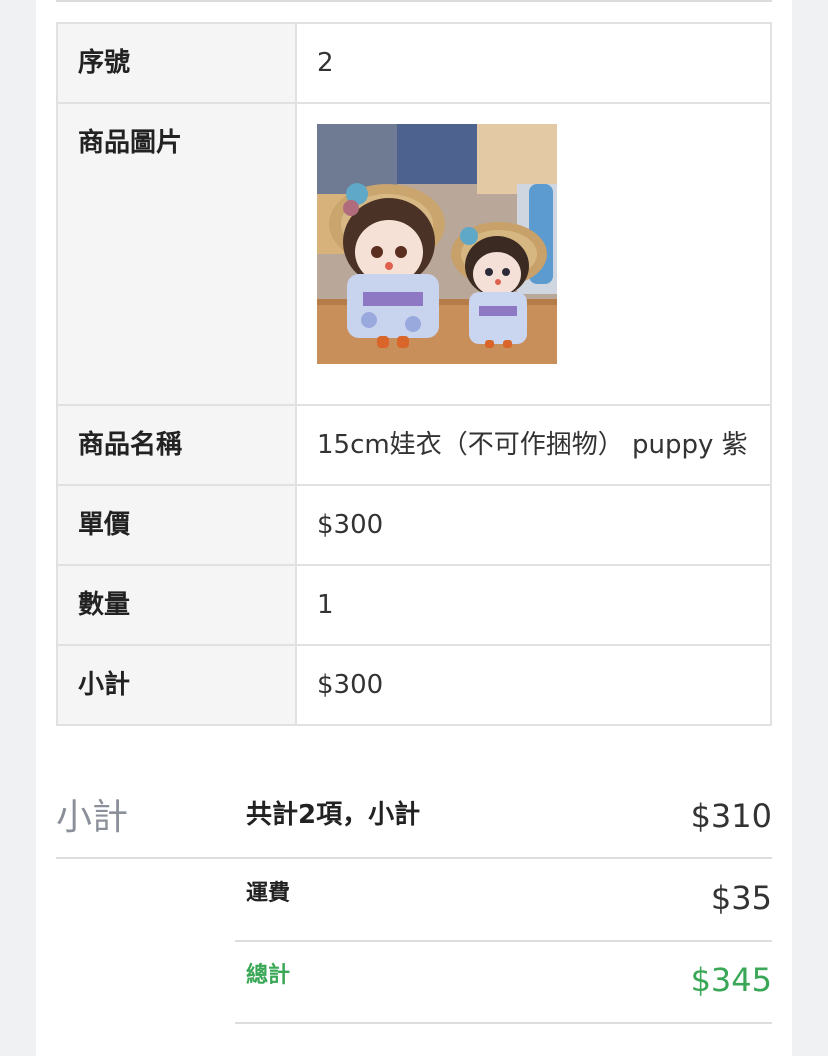 The height and width of the screenshot is (1056, 828). I want to click on index-label: 序號, so click(176, 63).